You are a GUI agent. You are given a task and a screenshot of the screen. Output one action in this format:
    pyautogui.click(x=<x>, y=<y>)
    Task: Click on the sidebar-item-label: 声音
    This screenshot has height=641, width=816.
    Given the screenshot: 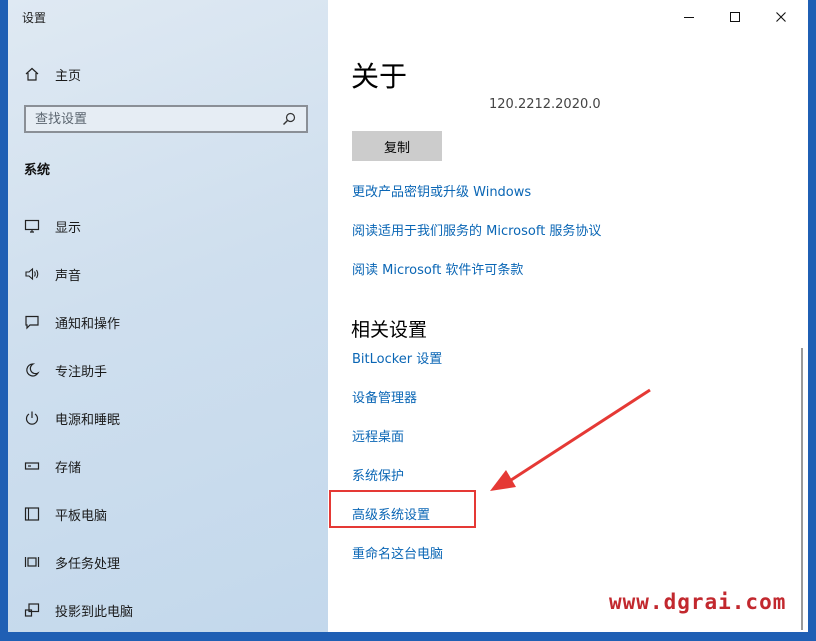 What is the action you would take?
    pyautogui.click(x=68, y=276)
    